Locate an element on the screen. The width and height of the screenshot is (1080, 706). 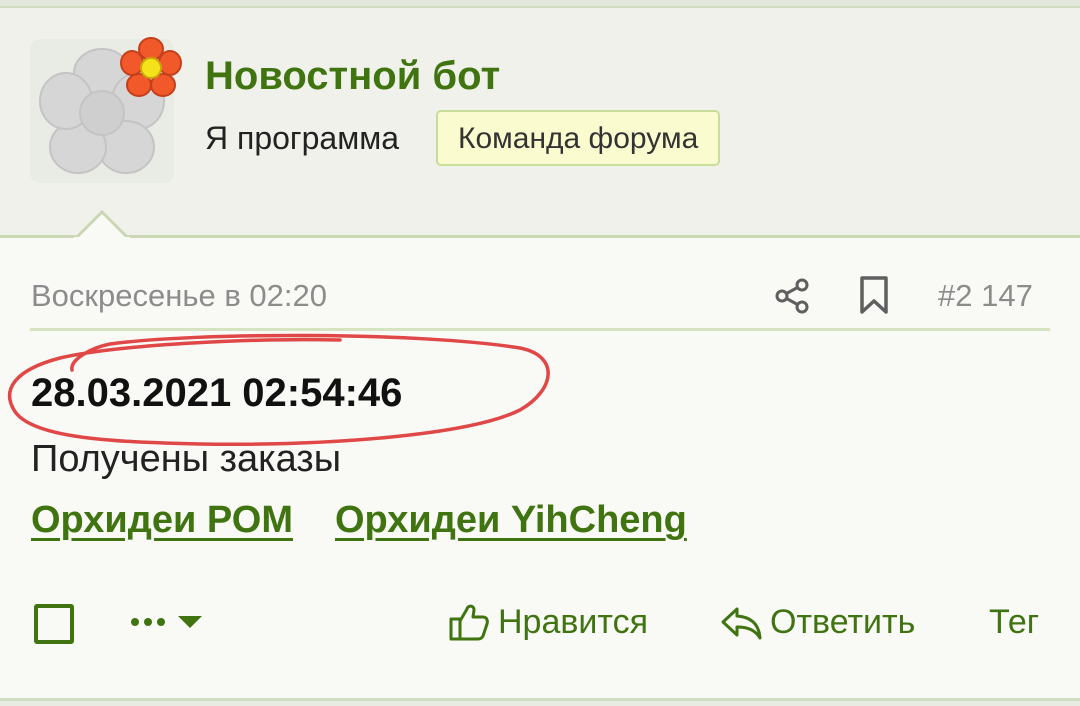
post-timestamp-text: 28.03.2021 02:54:46 is located at coordinates (217, 393).